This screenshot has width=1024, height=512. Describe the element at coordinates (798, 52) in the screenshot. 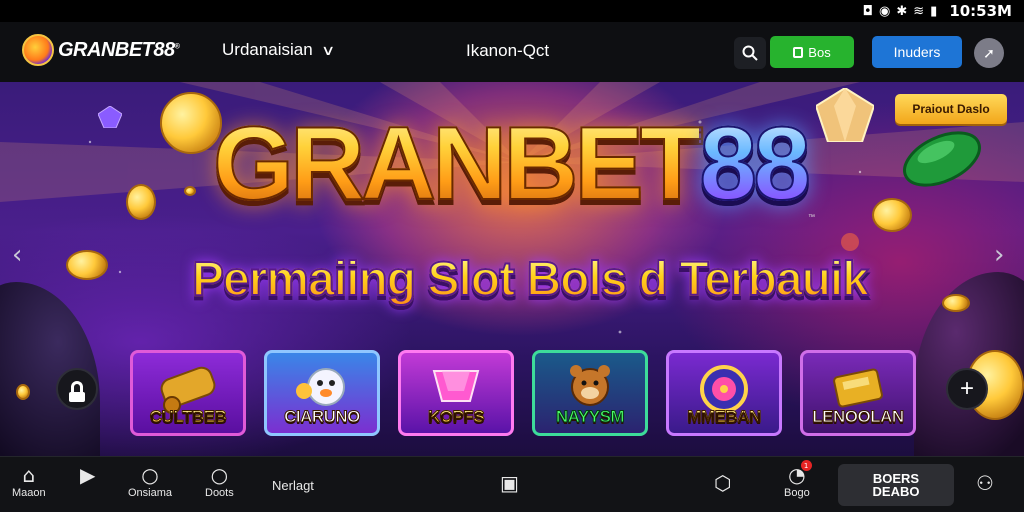

I see `wallet-icon` at that location.